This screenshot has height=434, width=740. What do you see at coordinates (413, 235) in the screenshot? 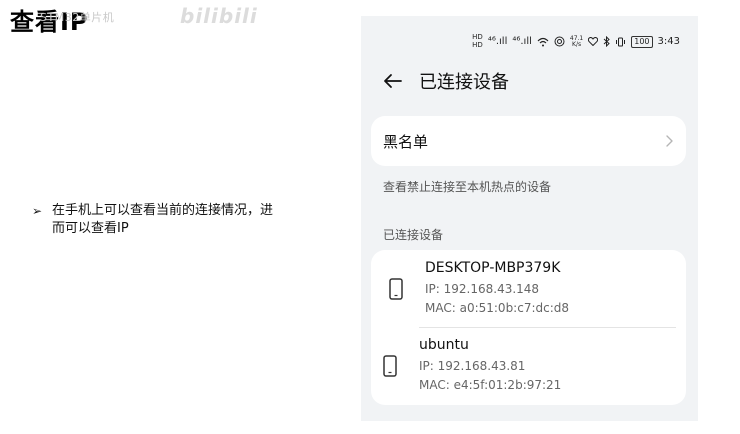
I see `section-title: 已连接设备` at bounding box center [413, 235].